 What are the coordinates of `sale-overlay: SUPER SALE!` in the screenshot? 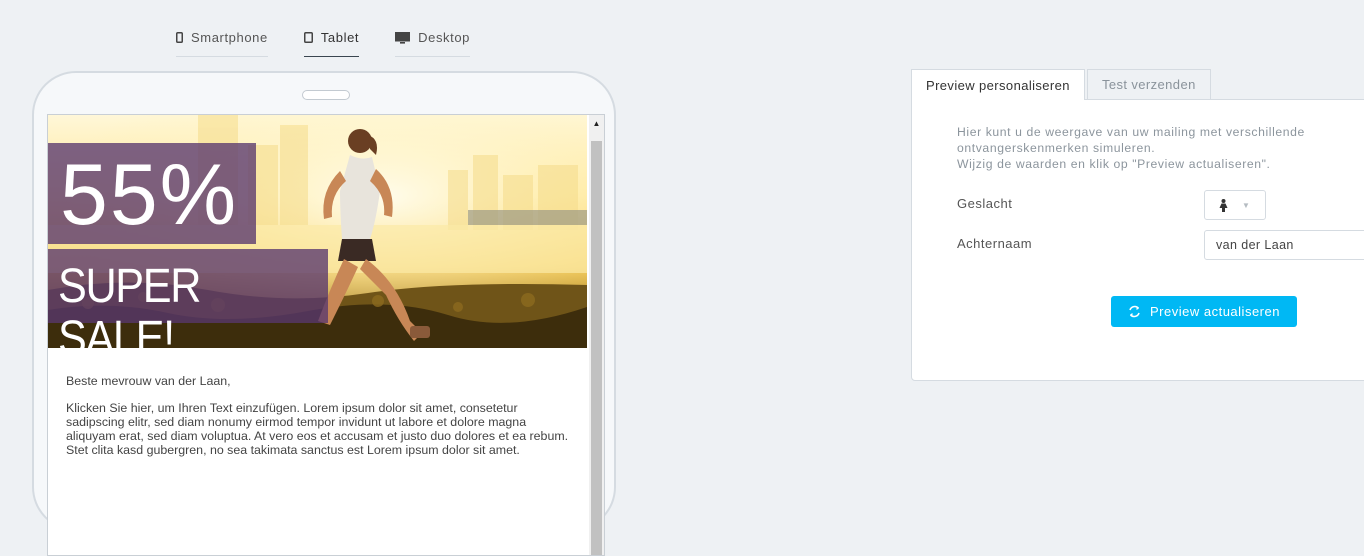 It's located at (188, 298).